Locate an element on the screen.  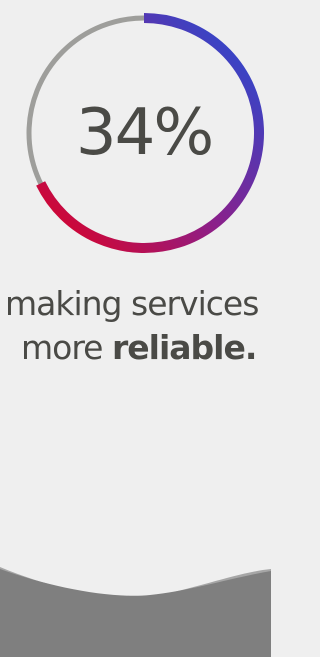
wave-dark is located at coordinates (135, 613).